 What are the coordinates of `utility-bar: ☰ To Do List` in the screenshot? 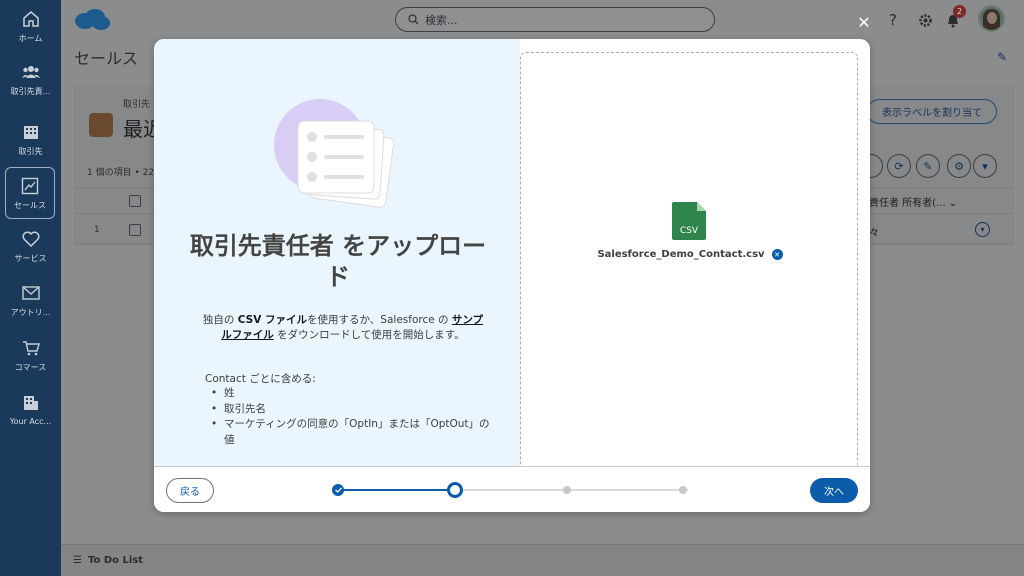 It's located at (542, 560).